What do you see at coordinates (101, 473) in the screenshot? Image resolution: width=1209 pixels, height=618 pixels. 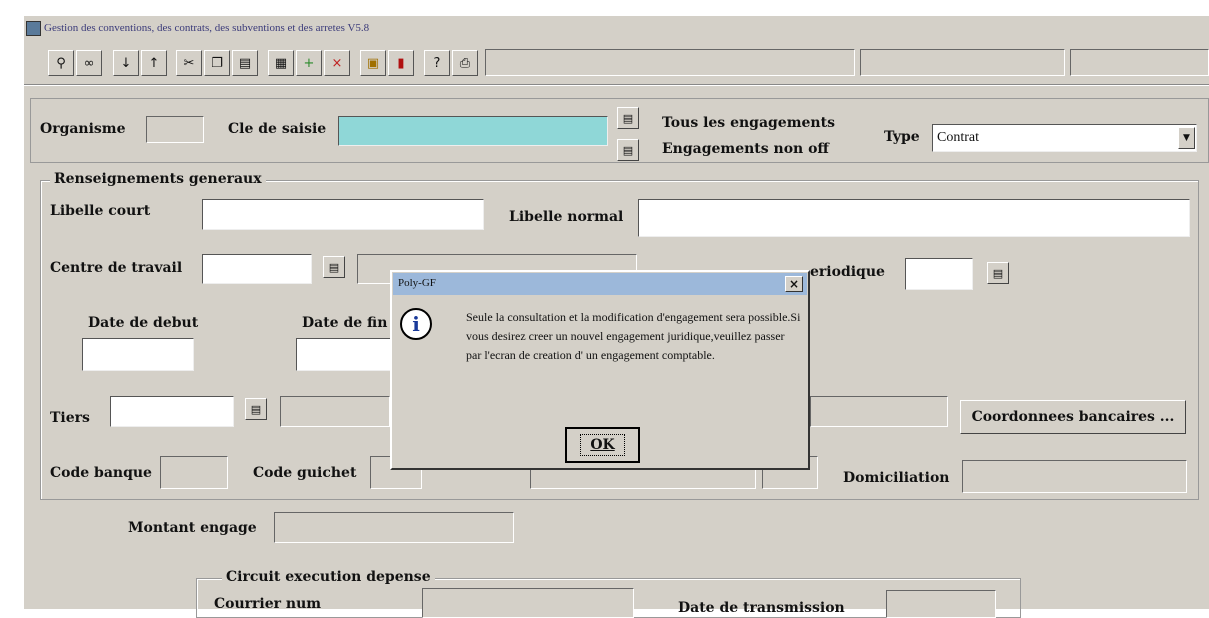 I see `code-banque-label: Code banque` at bounding box center [101, 473].